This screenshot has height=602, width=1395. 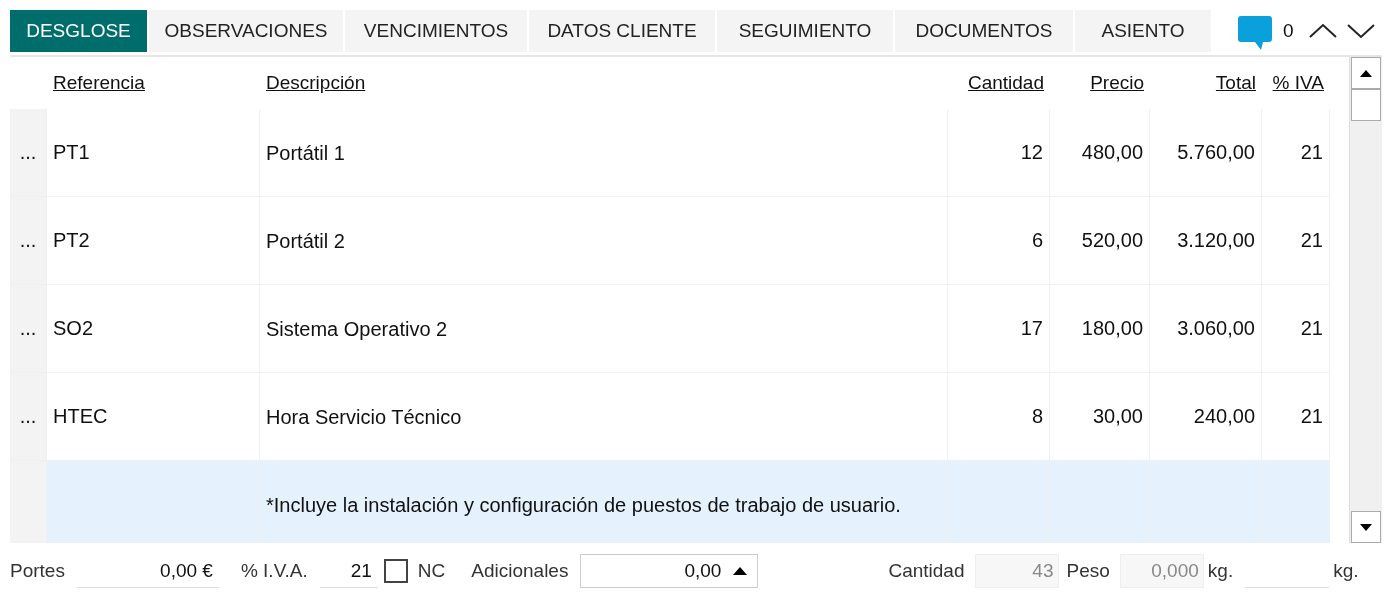 What do you see at coordinates (357, 329) in the screenshot?
I see `table-cell-text: Sistema Operativo 2` at bounding box center [357, 329].